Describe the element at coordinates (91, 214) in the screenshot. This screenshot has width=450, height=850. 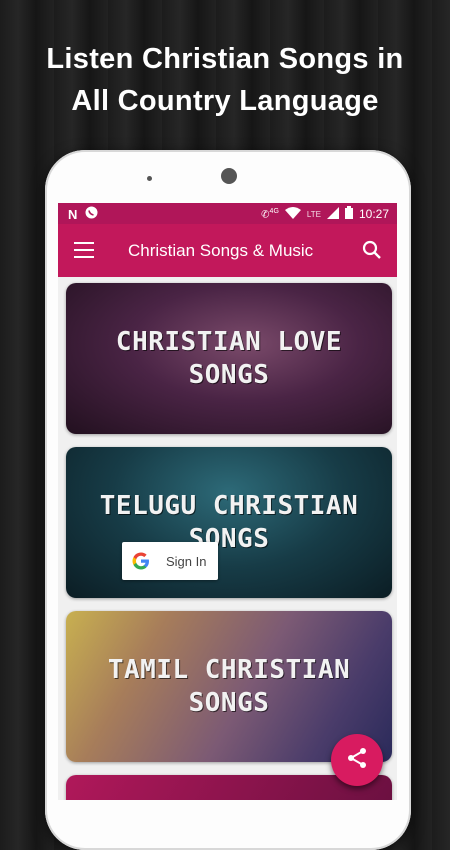
I see `whatsapp-icon` at that location.